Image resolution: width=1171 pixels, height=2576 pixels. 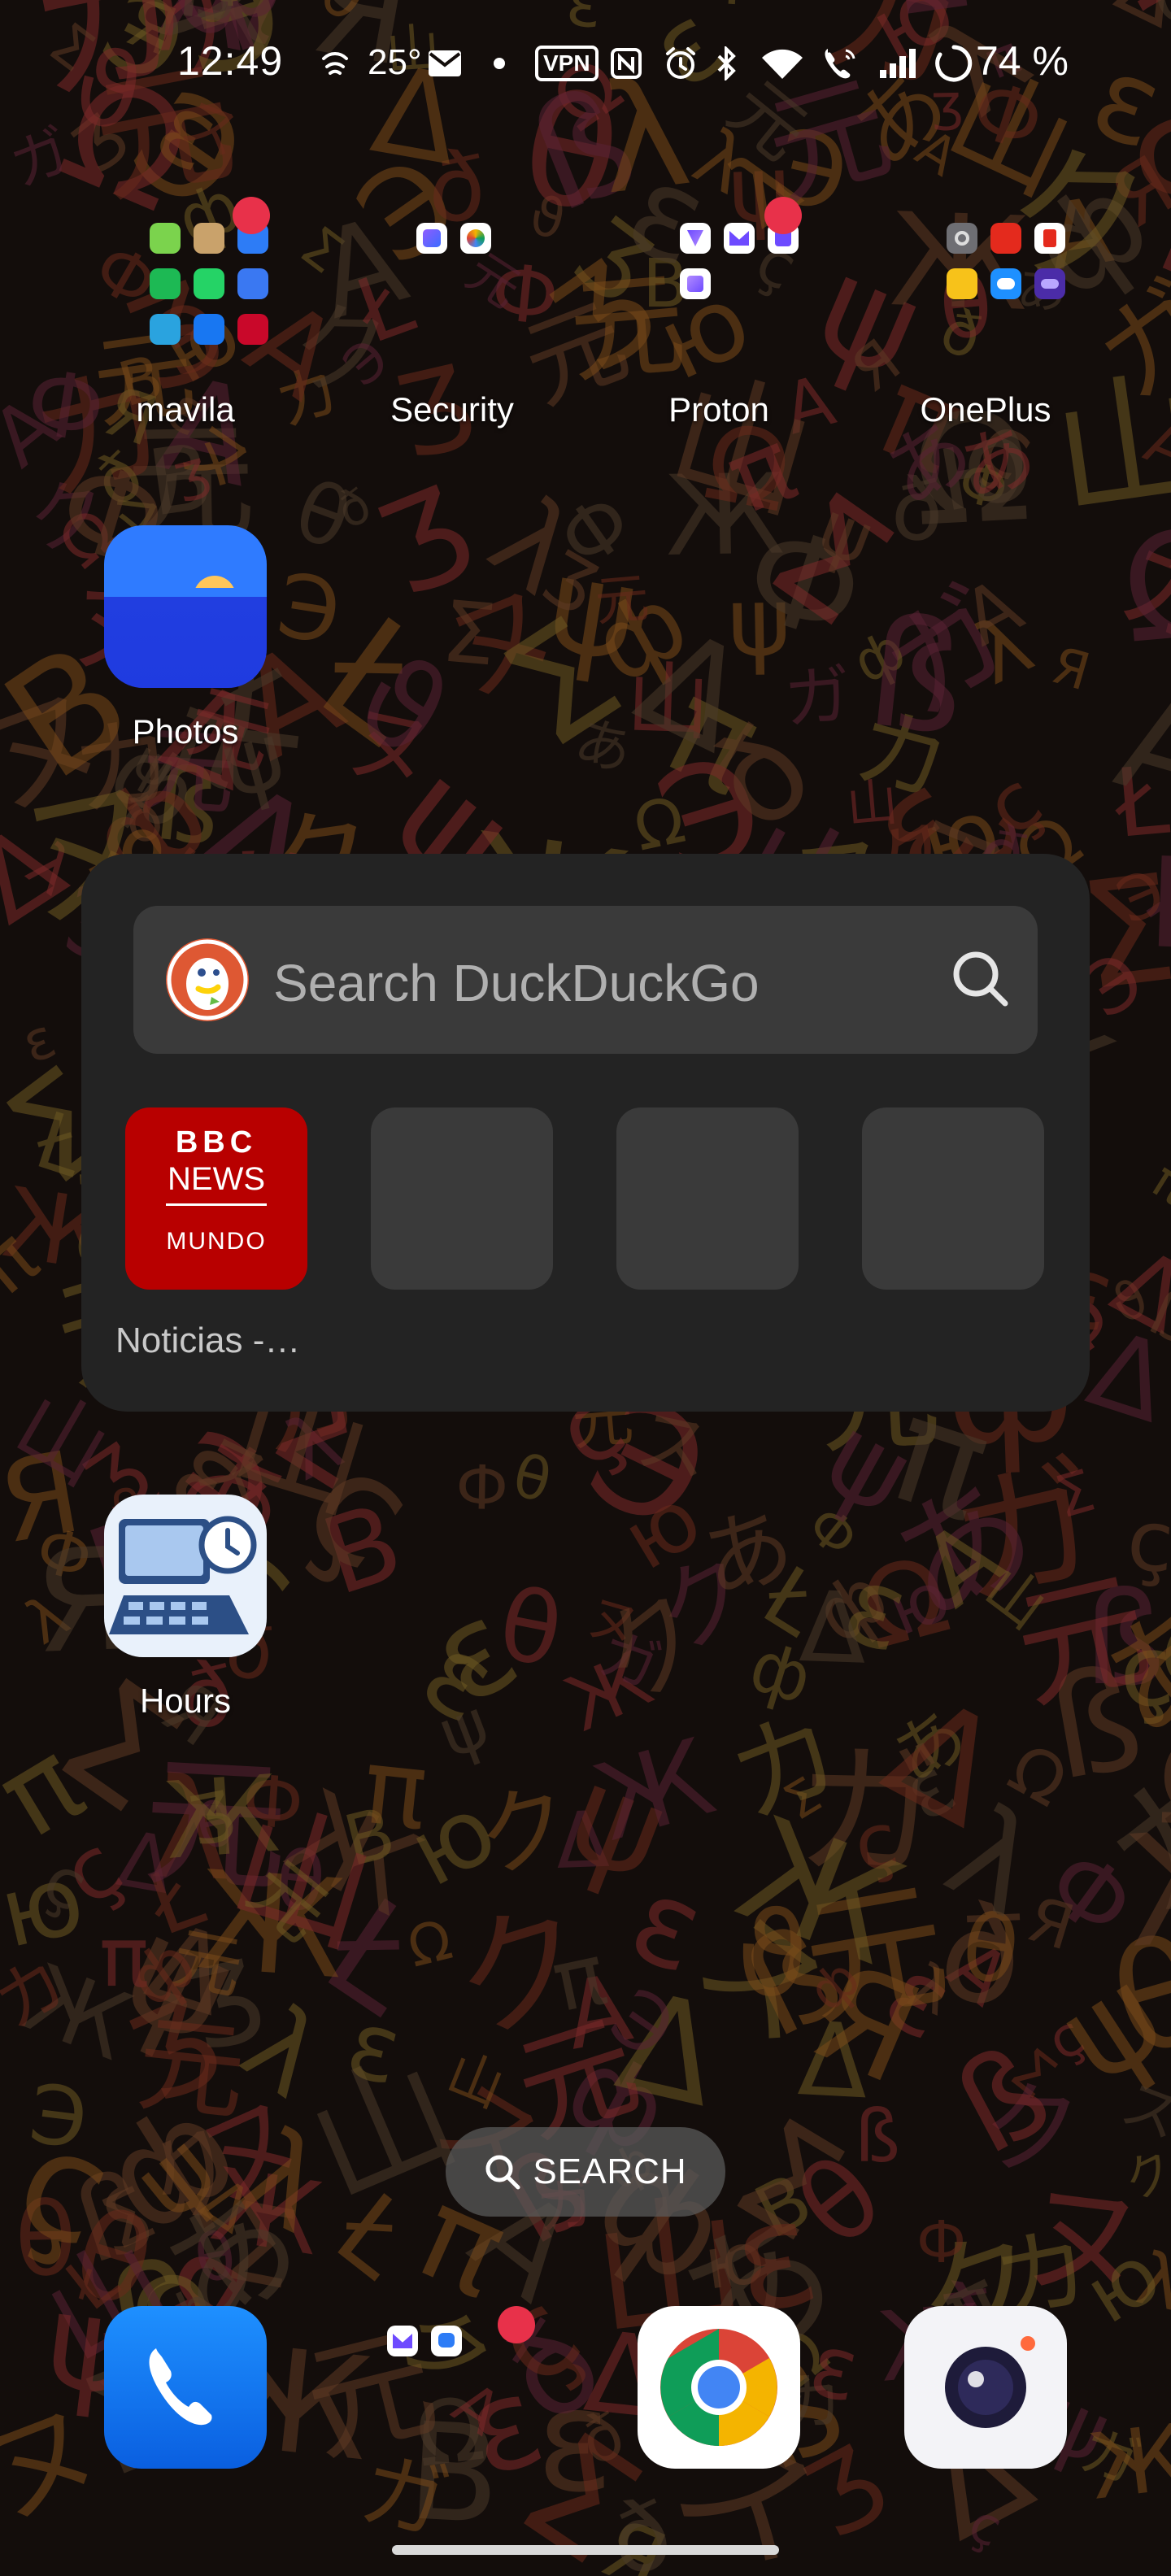 I want to click on wifi-icon, so click(x=783, y=64).